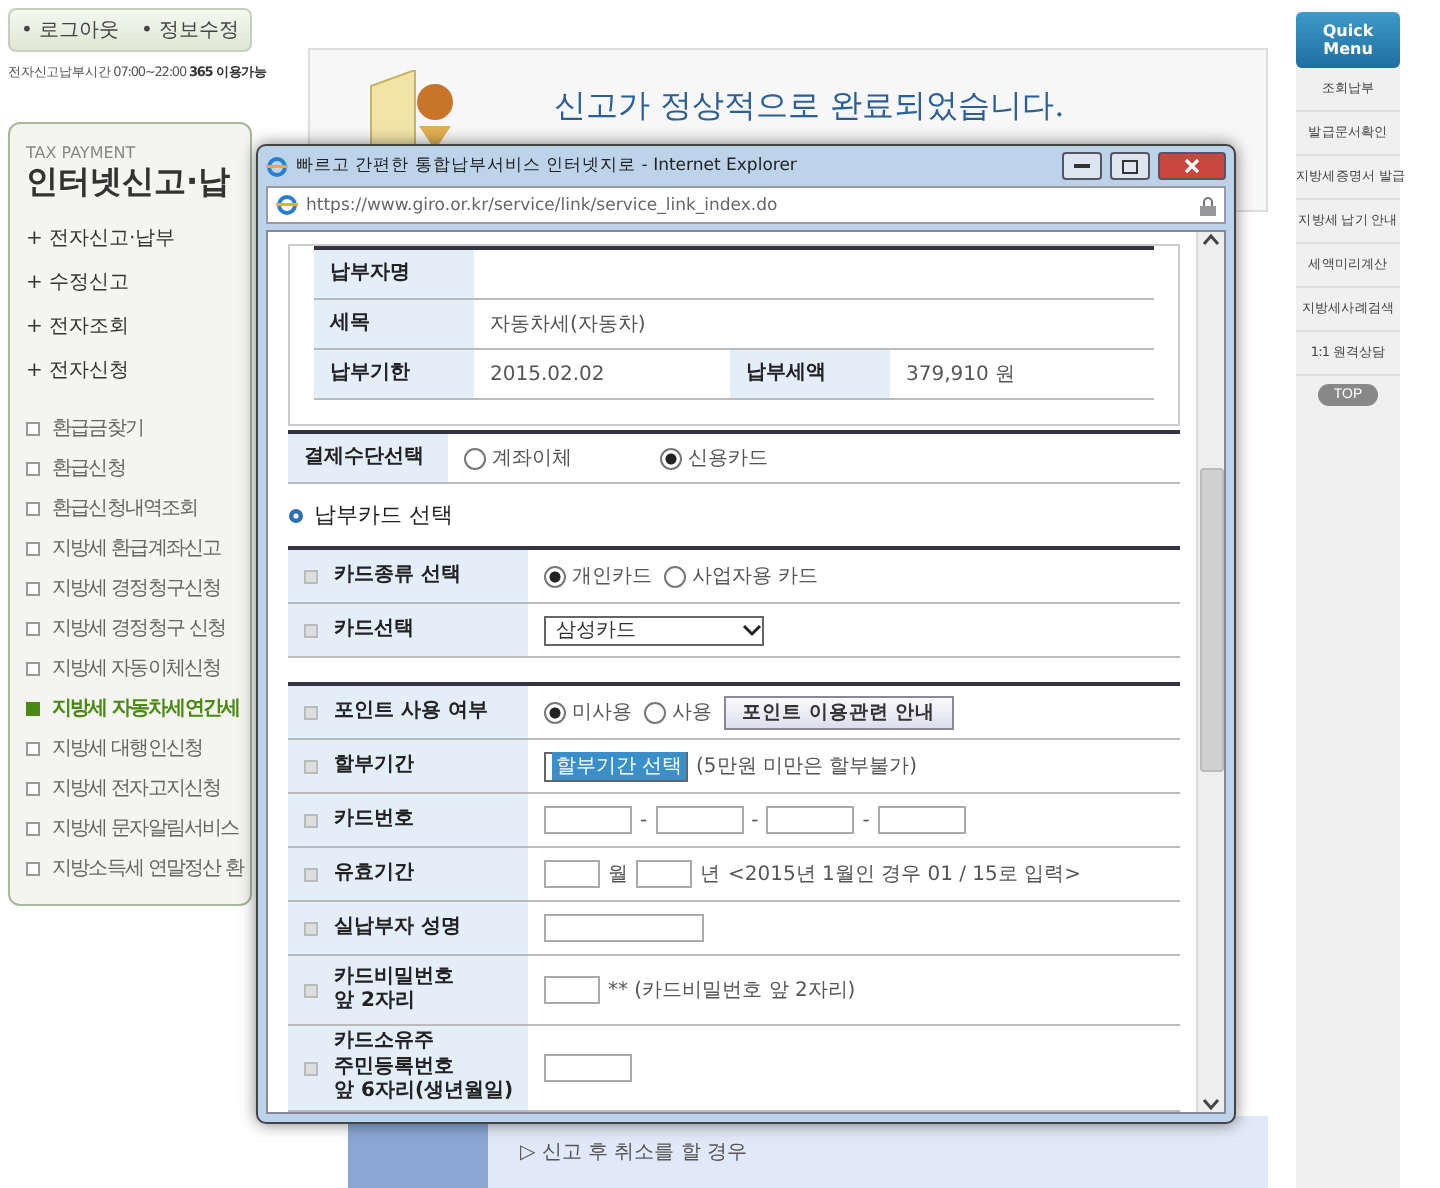  What do you see at coordinates (394, 274) in the screenshot?
I see `table-header: 납부자명` at bounding box center [394, 274].